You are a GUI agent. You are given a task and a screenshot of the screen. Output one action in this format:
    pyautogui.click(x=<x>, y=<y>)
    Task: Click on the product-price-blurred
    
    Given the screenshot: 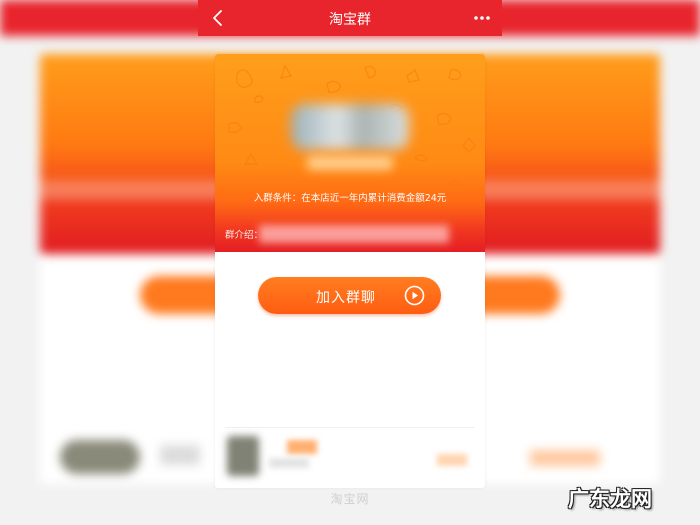 What is the action you would take?
    pyautogui.click(x=452, y=460)
    